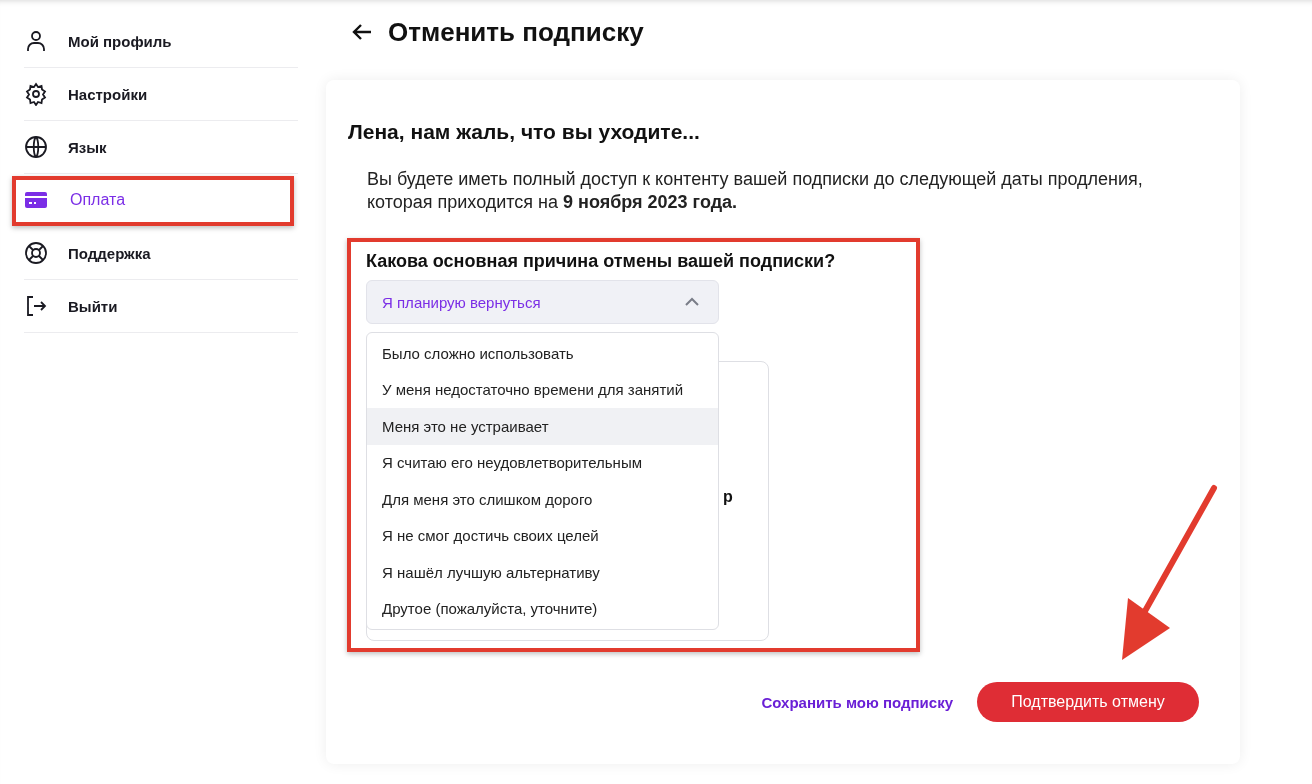 The width and height of the screenshot is (1312, 784). Describe the element at coordinates (161, 147) in the screenshot. I see `sidebar-item: Язык` at that location.